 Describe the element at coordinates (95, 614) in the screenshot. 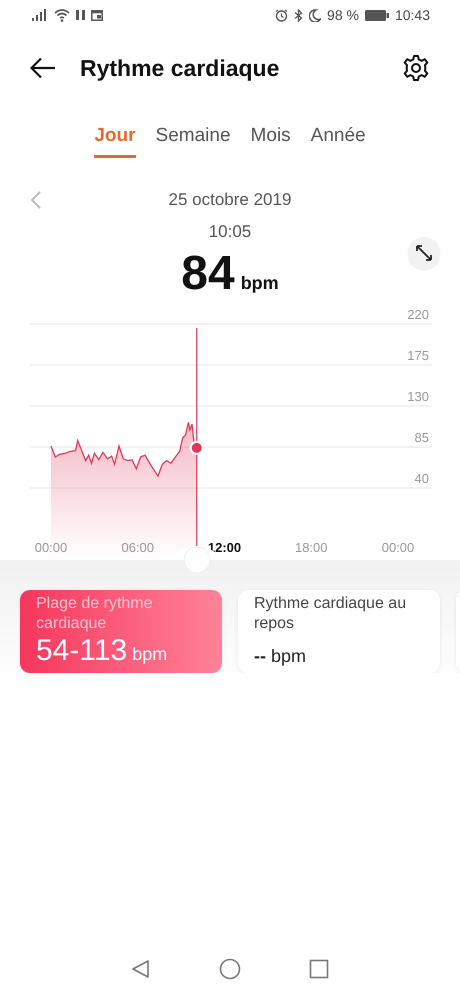

I see `card-title: Plage de rythme cardiaque` at that location.